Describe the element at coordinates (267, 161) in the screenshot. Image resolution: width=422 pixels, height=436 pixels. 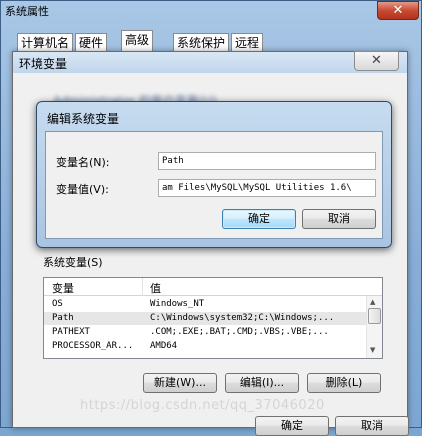
I see `variable-name-input: Path` at that location.